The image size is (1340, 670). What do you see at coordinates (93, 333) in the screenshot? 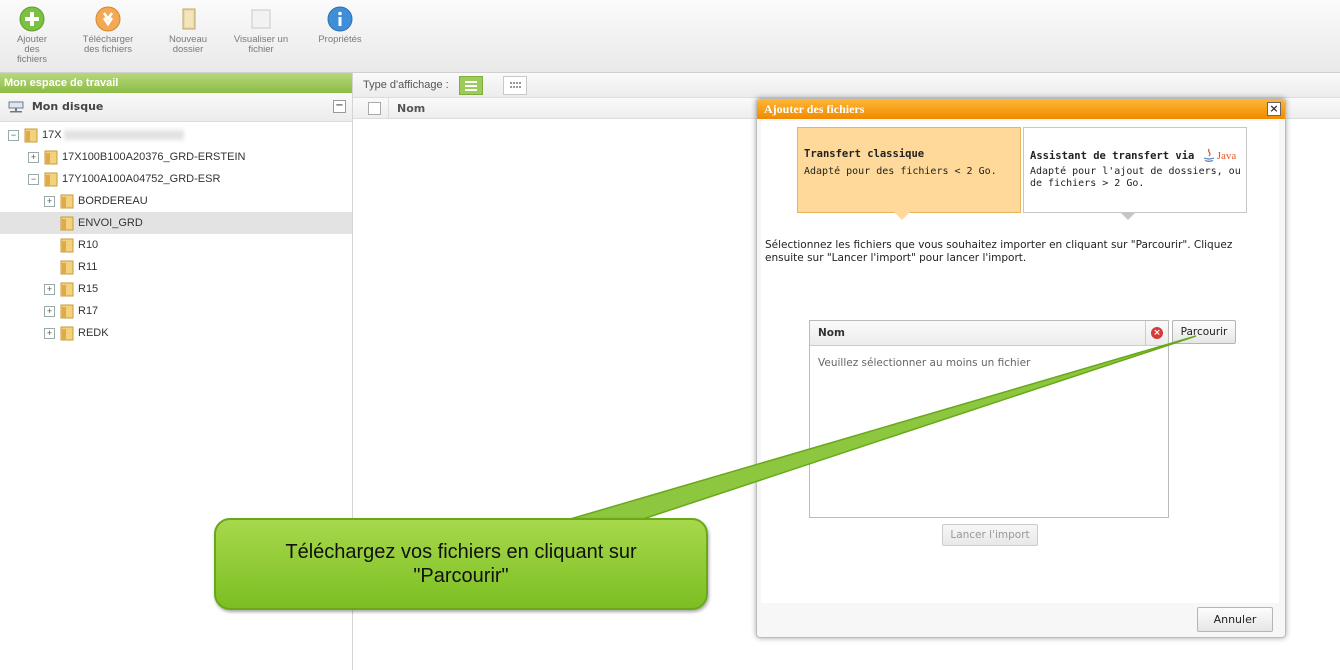
I see `tree-item-label: REDK` at bounding box center [93, 333].